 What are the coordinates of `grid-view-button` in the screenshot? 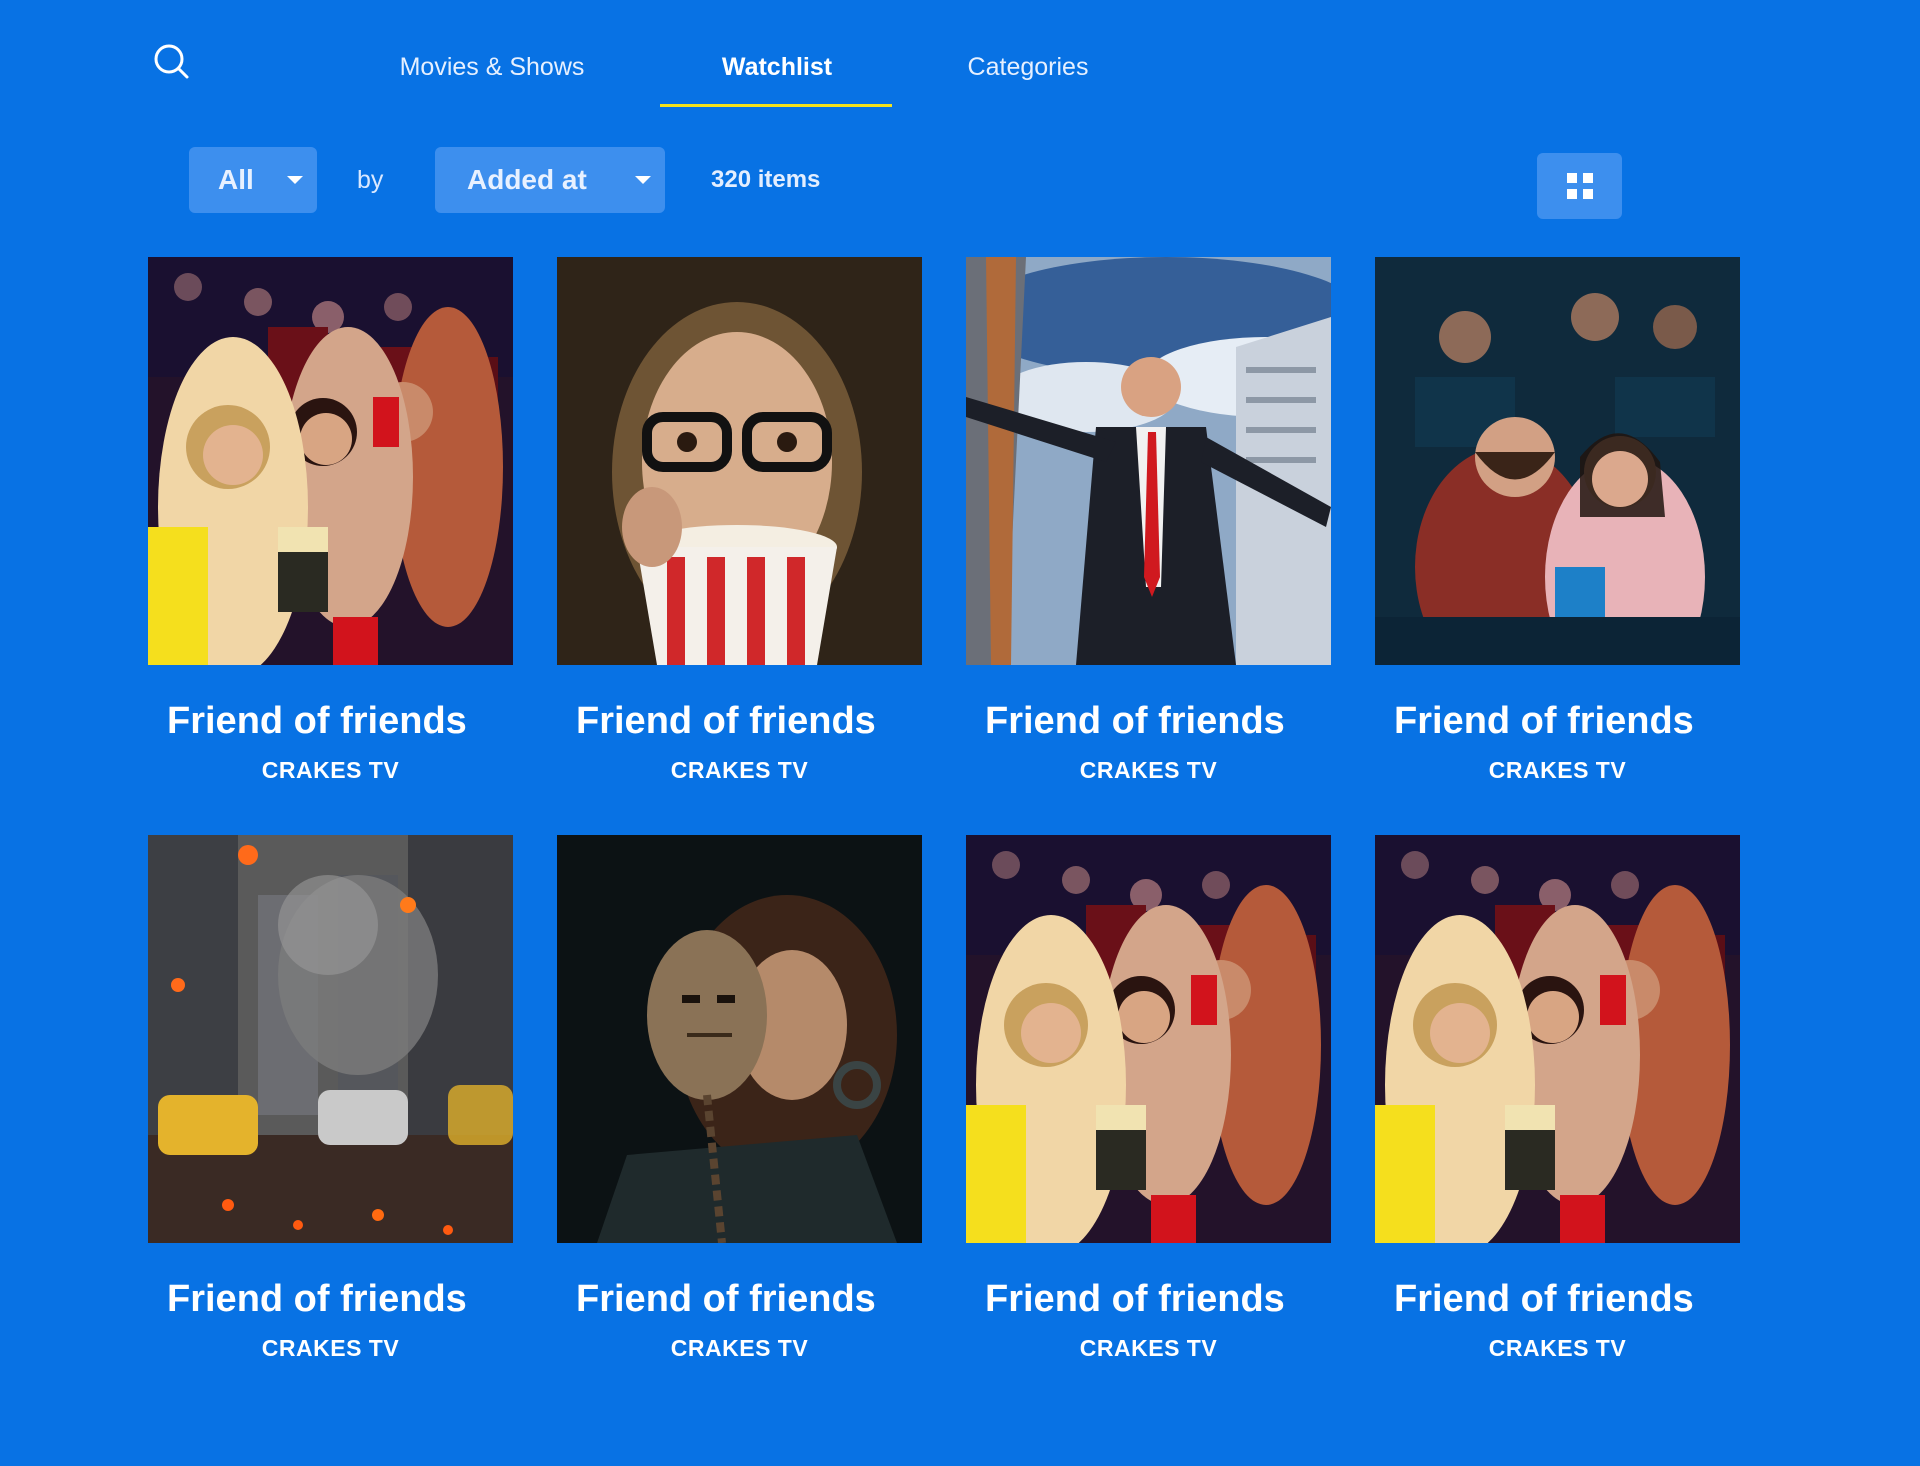 It's located at (1579, 186).